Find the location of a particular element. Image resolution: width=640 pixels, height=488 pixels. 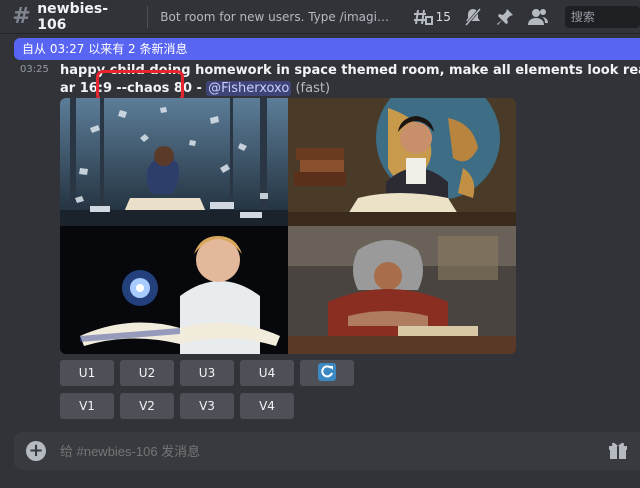

header-icons: 15 is located at coordinates (481, 17).